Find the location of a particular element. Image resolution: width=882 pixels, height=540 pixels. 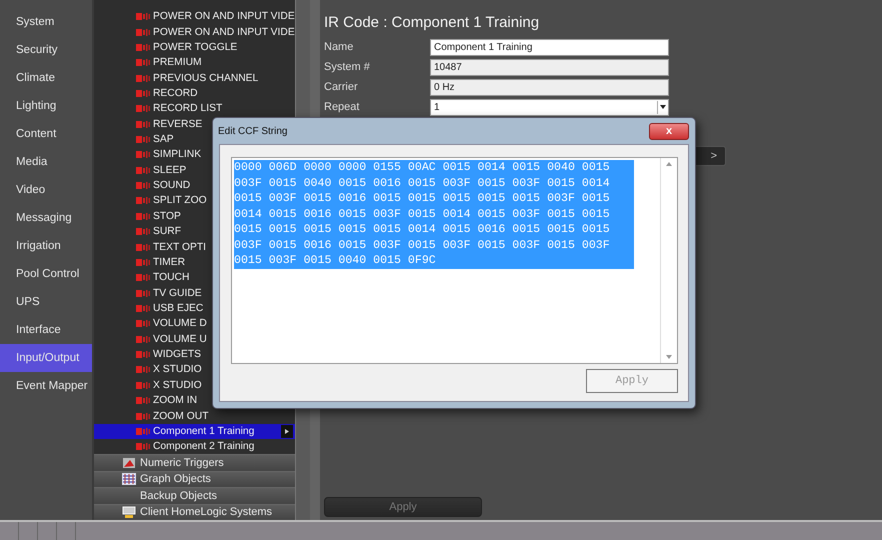

tree-item-label: Component 1 Training is located at coordinates (203, 431).